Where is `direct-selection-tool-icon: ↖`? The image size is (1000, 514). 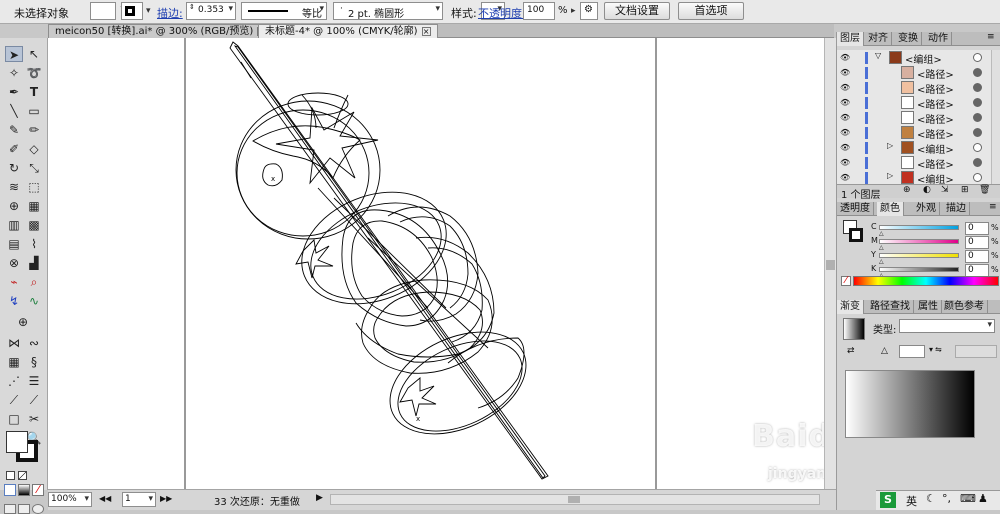
direct-selection-tool-icon: ↖ is located at coordinates (34, 54).